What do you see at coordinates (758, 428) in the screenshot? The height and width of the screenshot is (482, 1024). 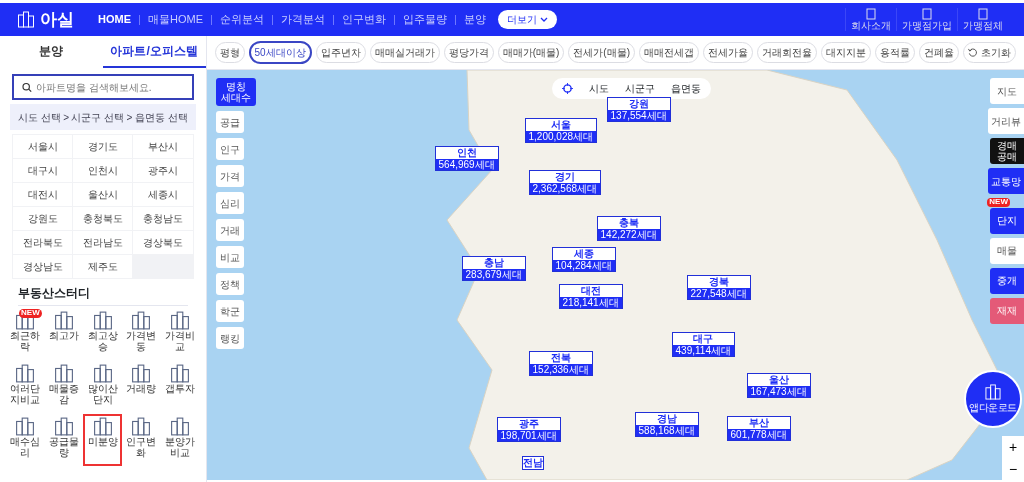 I see `region-marker: 부산 601,778세대` at bounding box center [758, 428].